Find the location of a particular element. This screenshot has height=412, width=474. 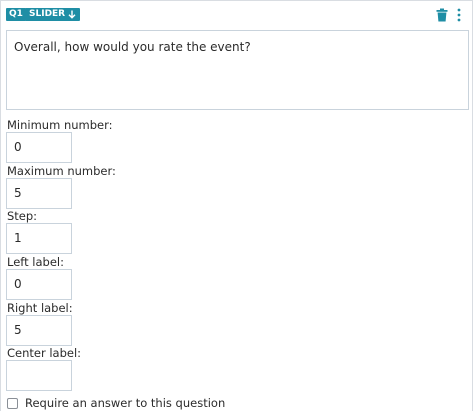

arrow-down-icon is located at coordinates (72, 14).